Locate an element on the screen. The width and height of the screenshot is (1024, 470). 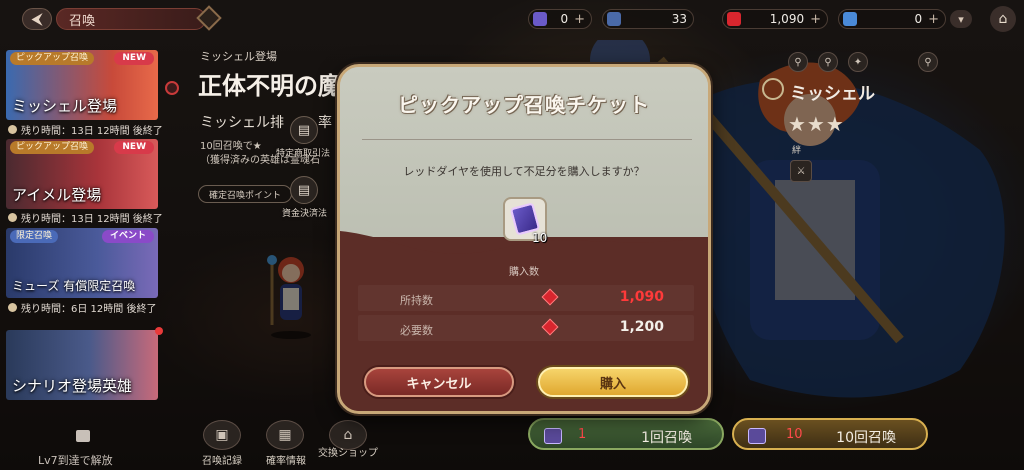
chart-icon: ▦ is located at coordinates (285, 435).